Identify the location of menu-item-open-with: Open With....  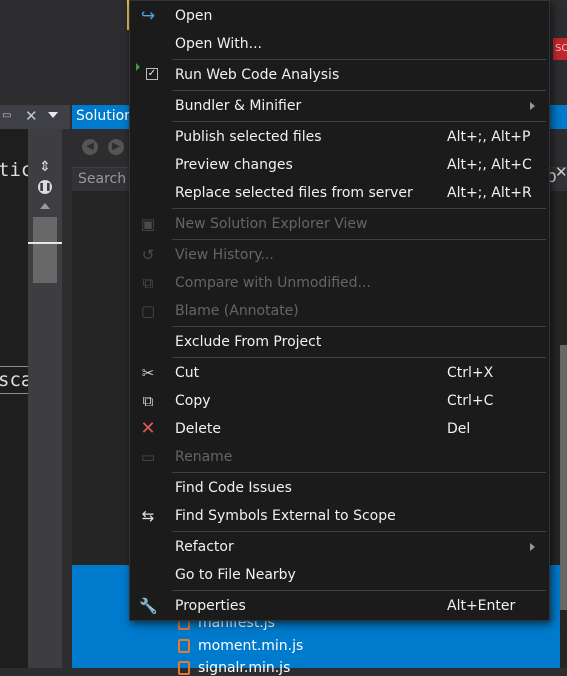
(339, 44).